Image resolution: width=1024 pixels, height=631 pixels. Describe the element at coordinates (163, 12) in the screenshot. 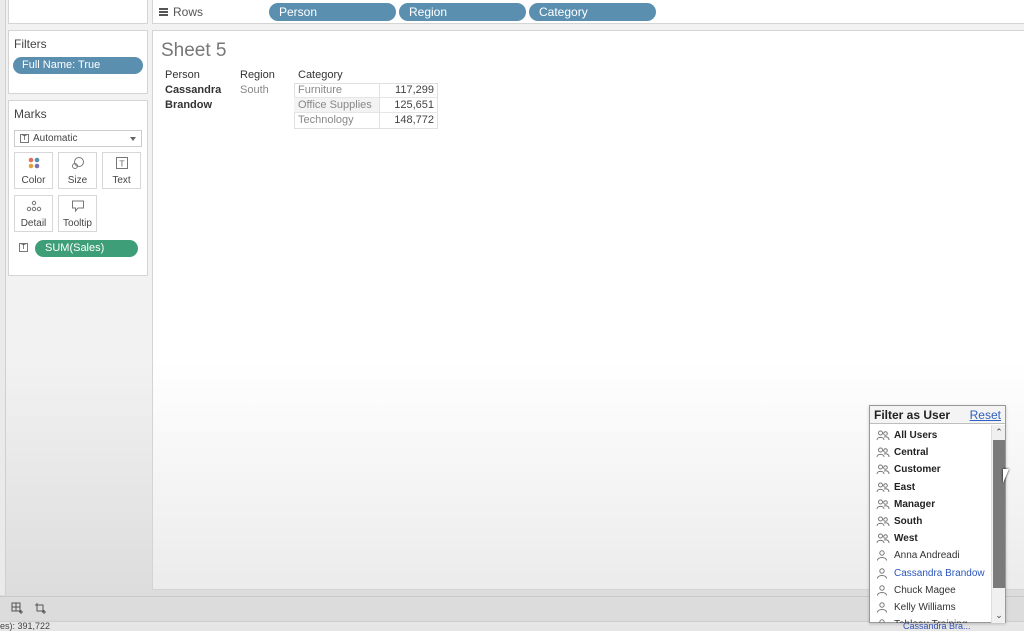

I see `rows-list-icon` at that location.